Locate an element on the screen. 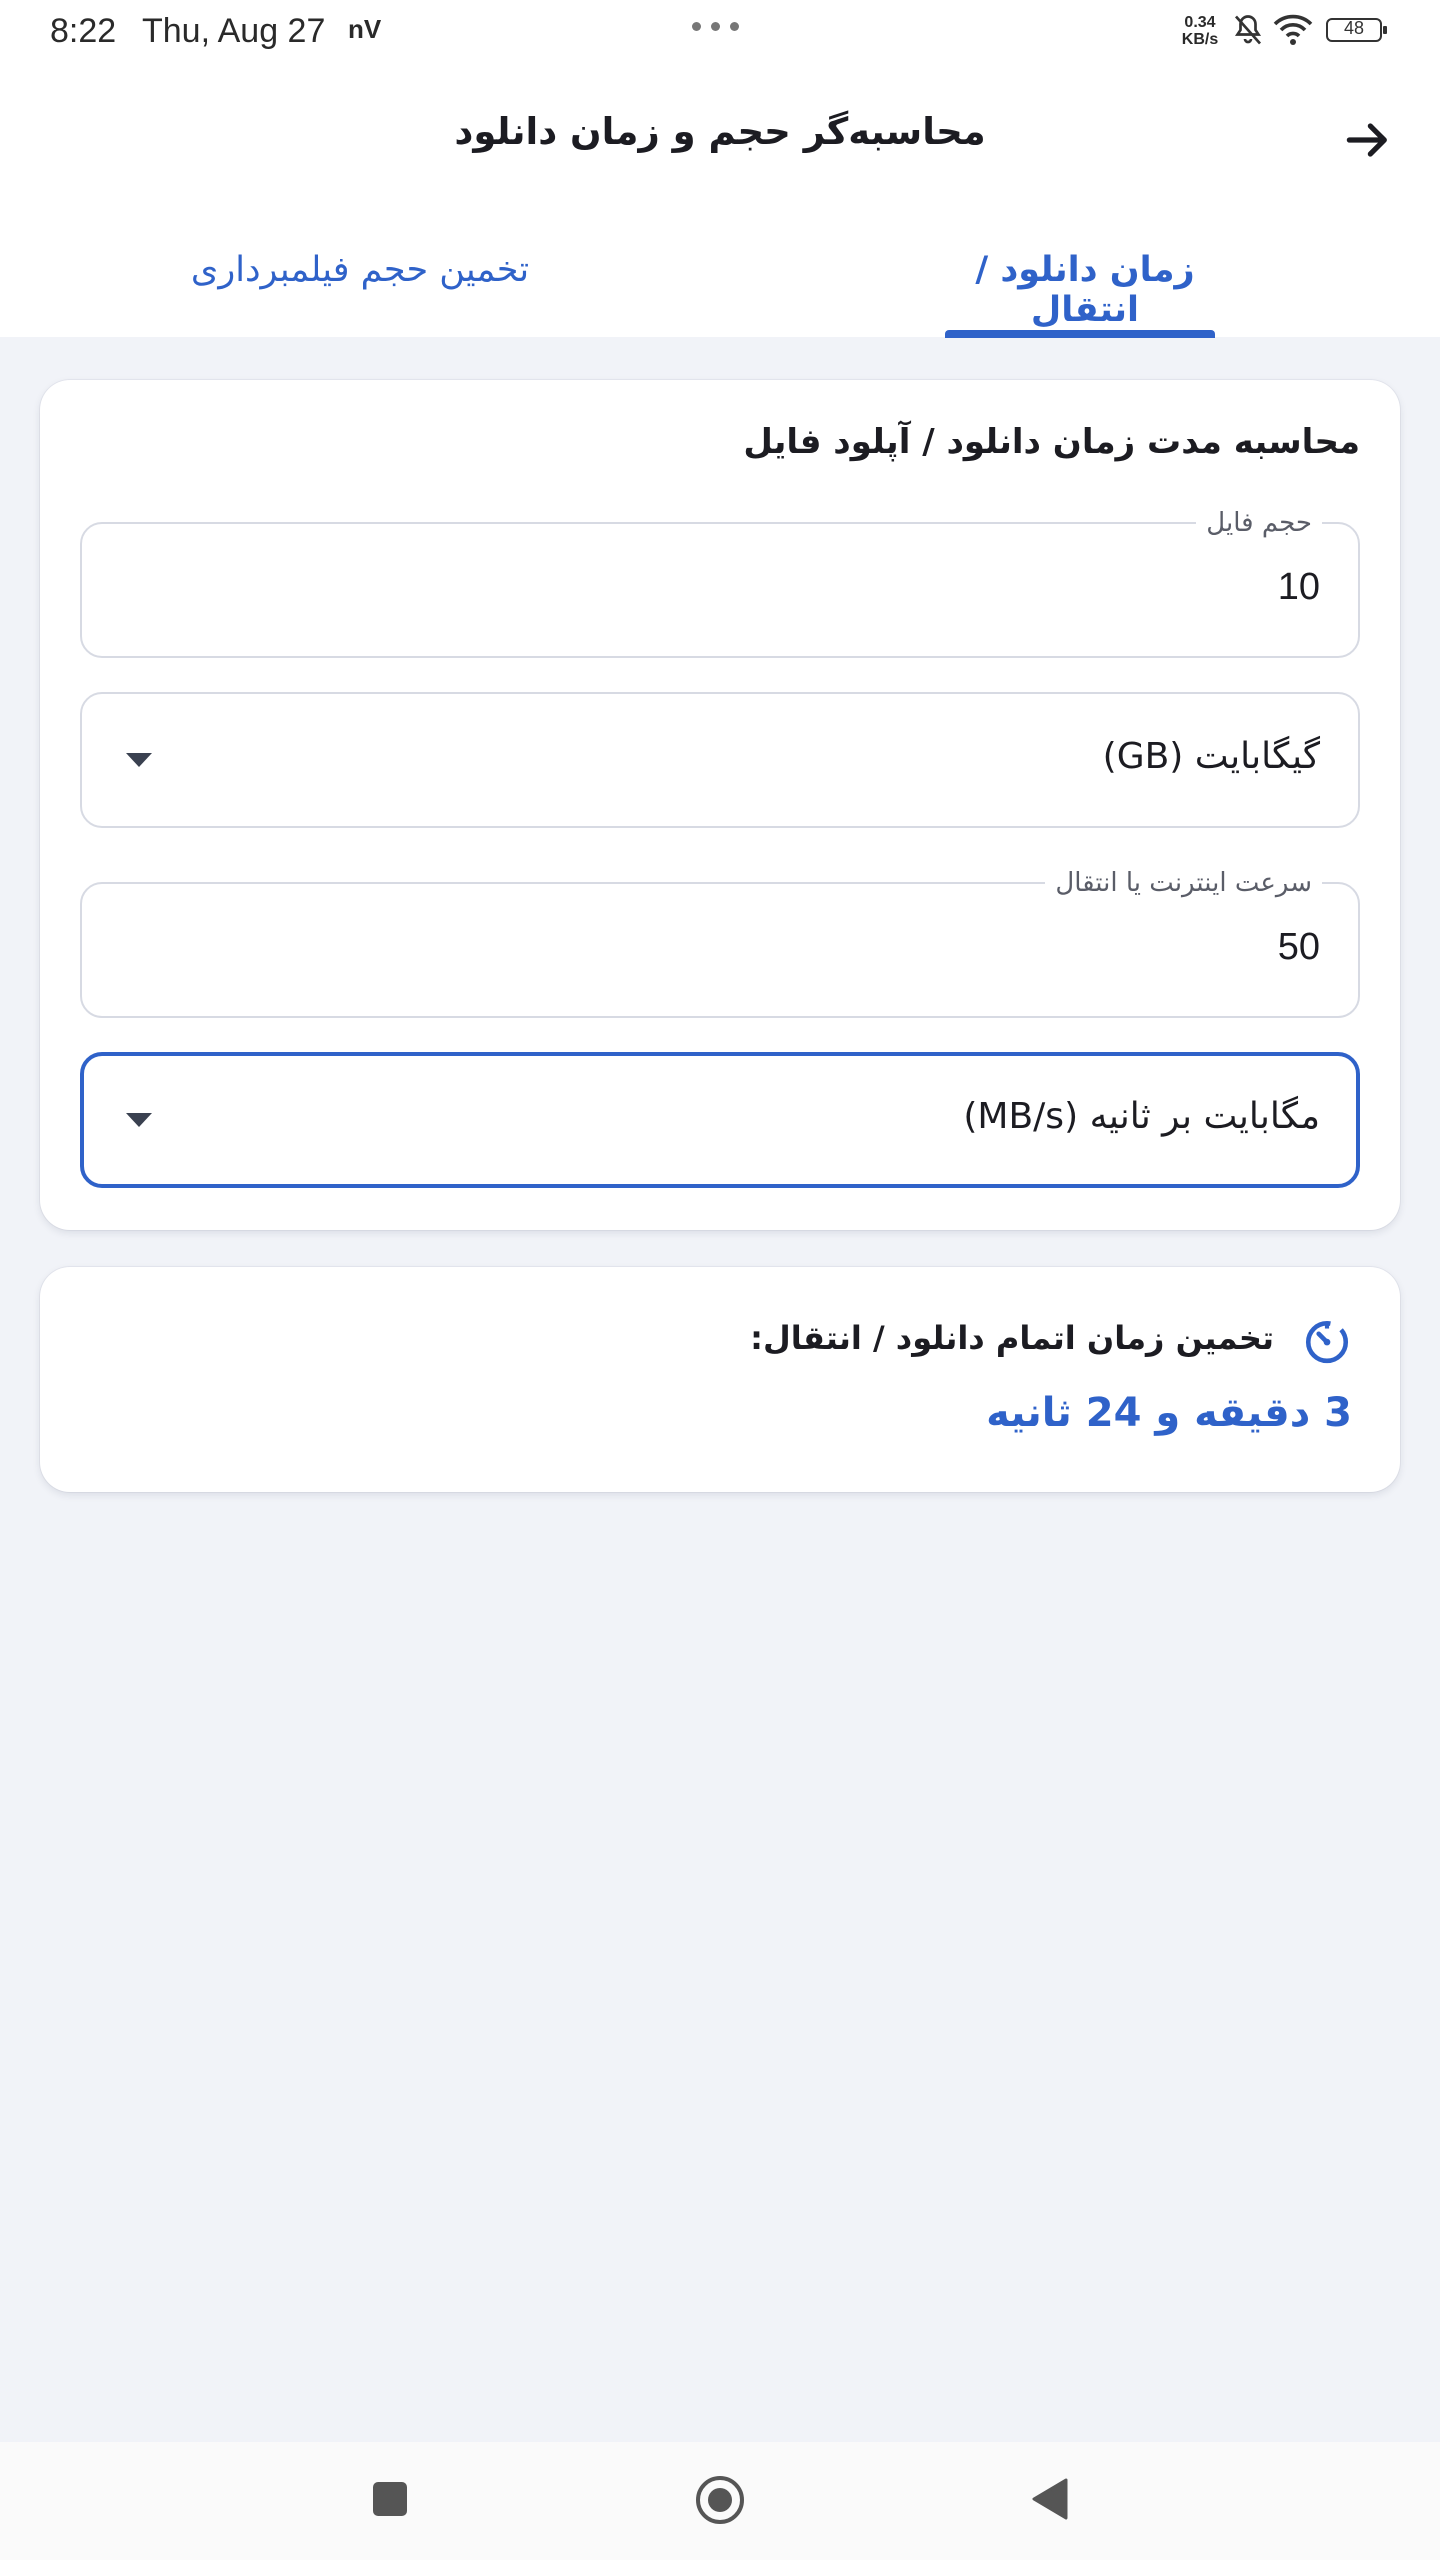  net-speed-value: 0.34 is located at coordinates (1200, 22).